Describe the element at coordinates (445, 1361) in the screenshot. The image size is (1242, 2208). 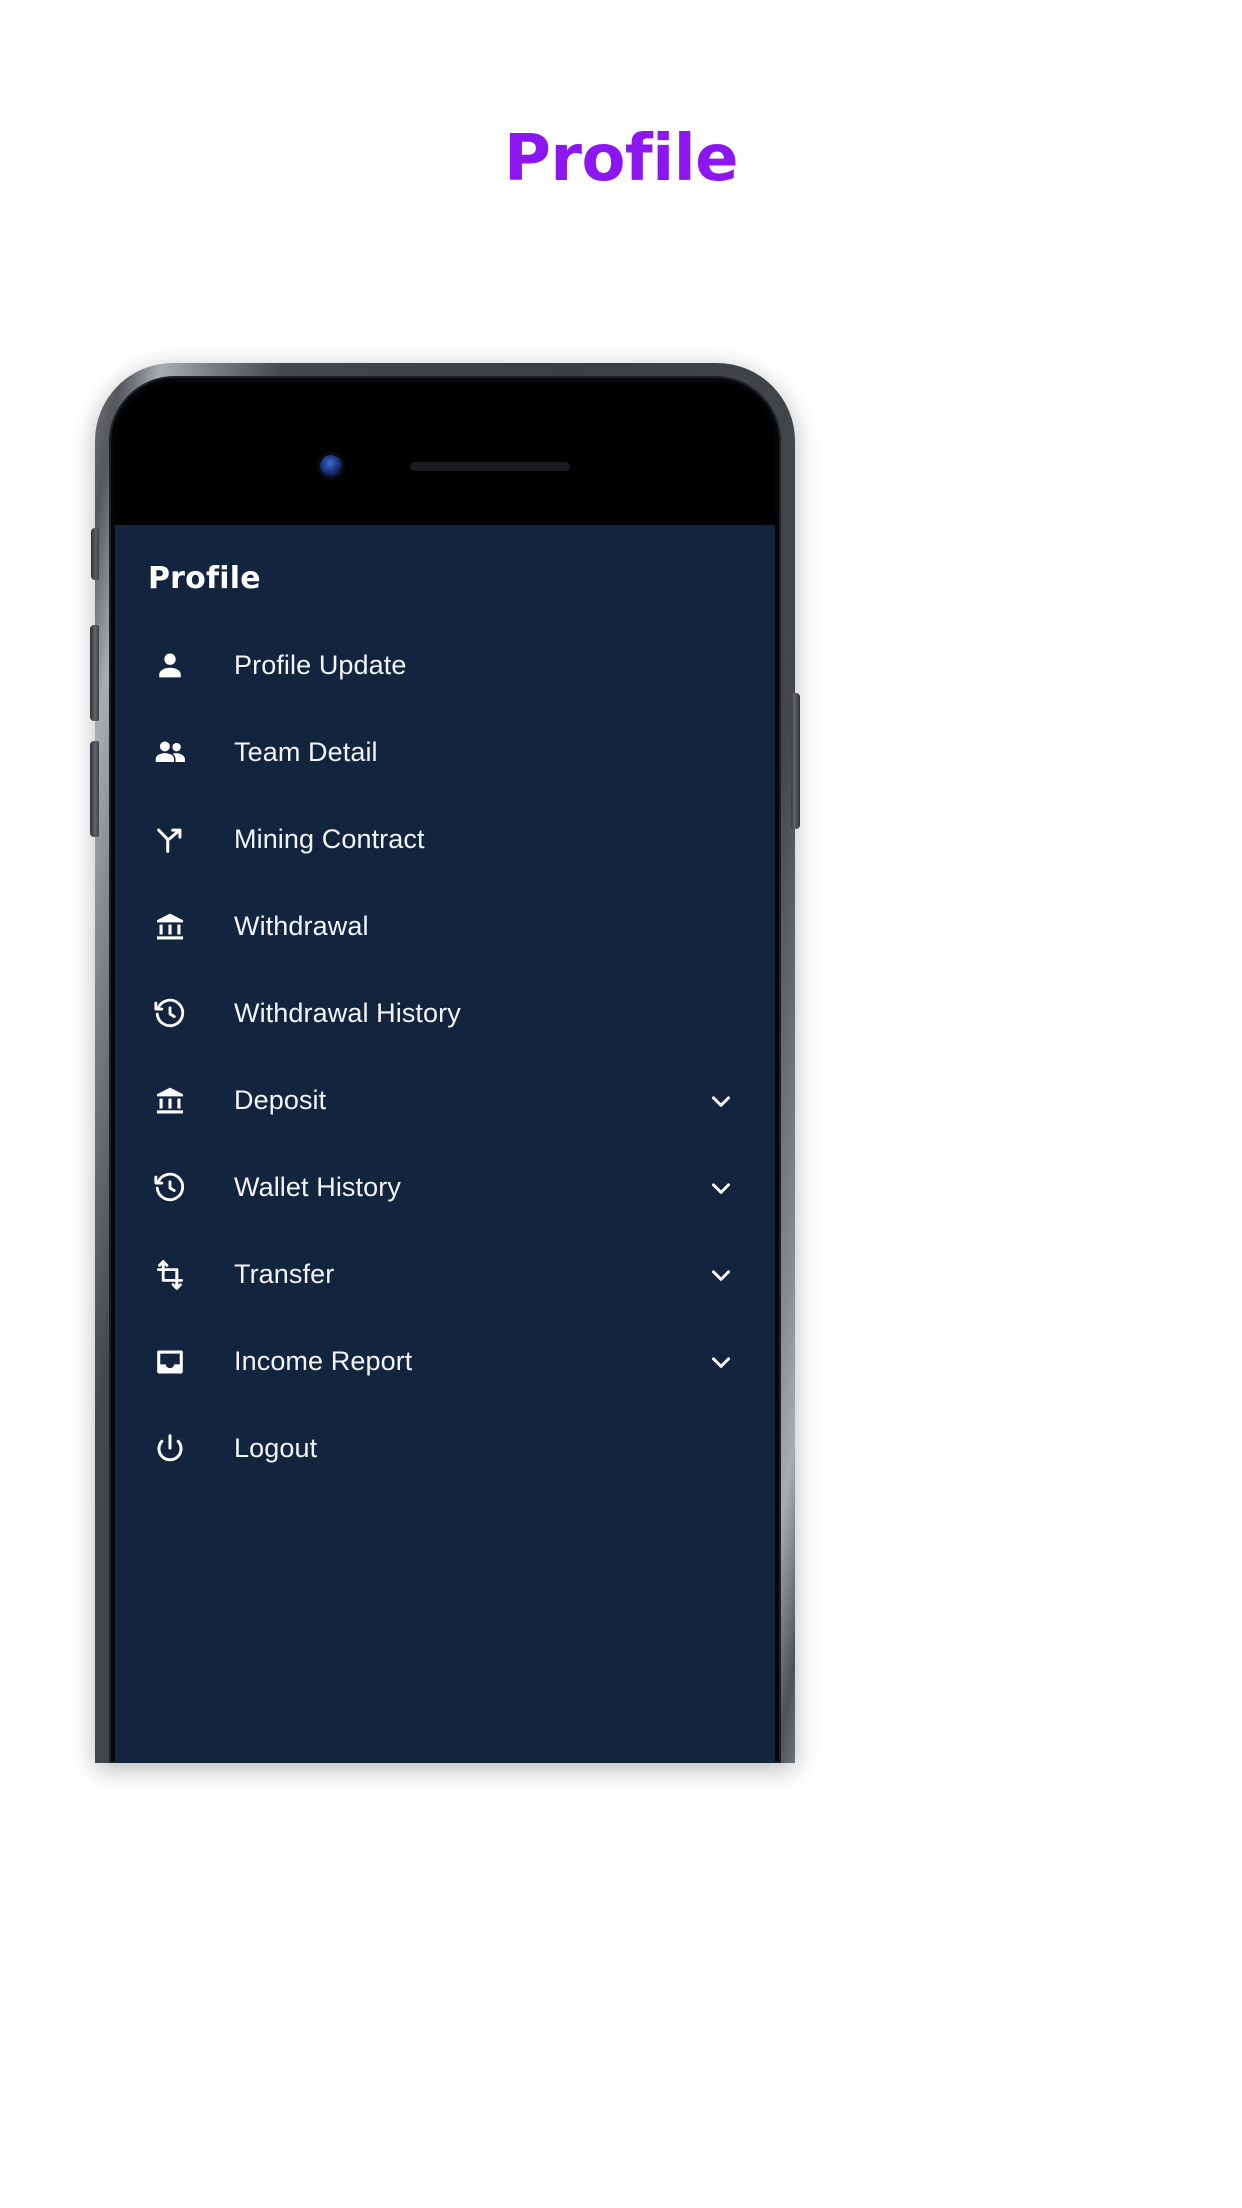
I see `menu-item-income-report: Income Report` at that location.